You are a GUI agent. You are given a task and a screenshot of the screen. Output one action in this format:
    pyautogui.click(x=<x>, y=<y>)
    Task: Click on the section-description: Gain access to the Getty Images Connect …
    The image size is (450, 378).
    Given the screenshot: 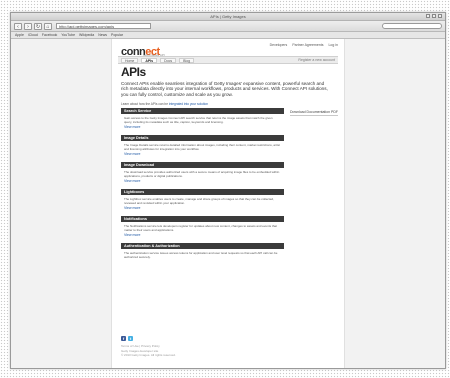 What is the action you would take?
    pyautogui.click(x=198, y=120)
    